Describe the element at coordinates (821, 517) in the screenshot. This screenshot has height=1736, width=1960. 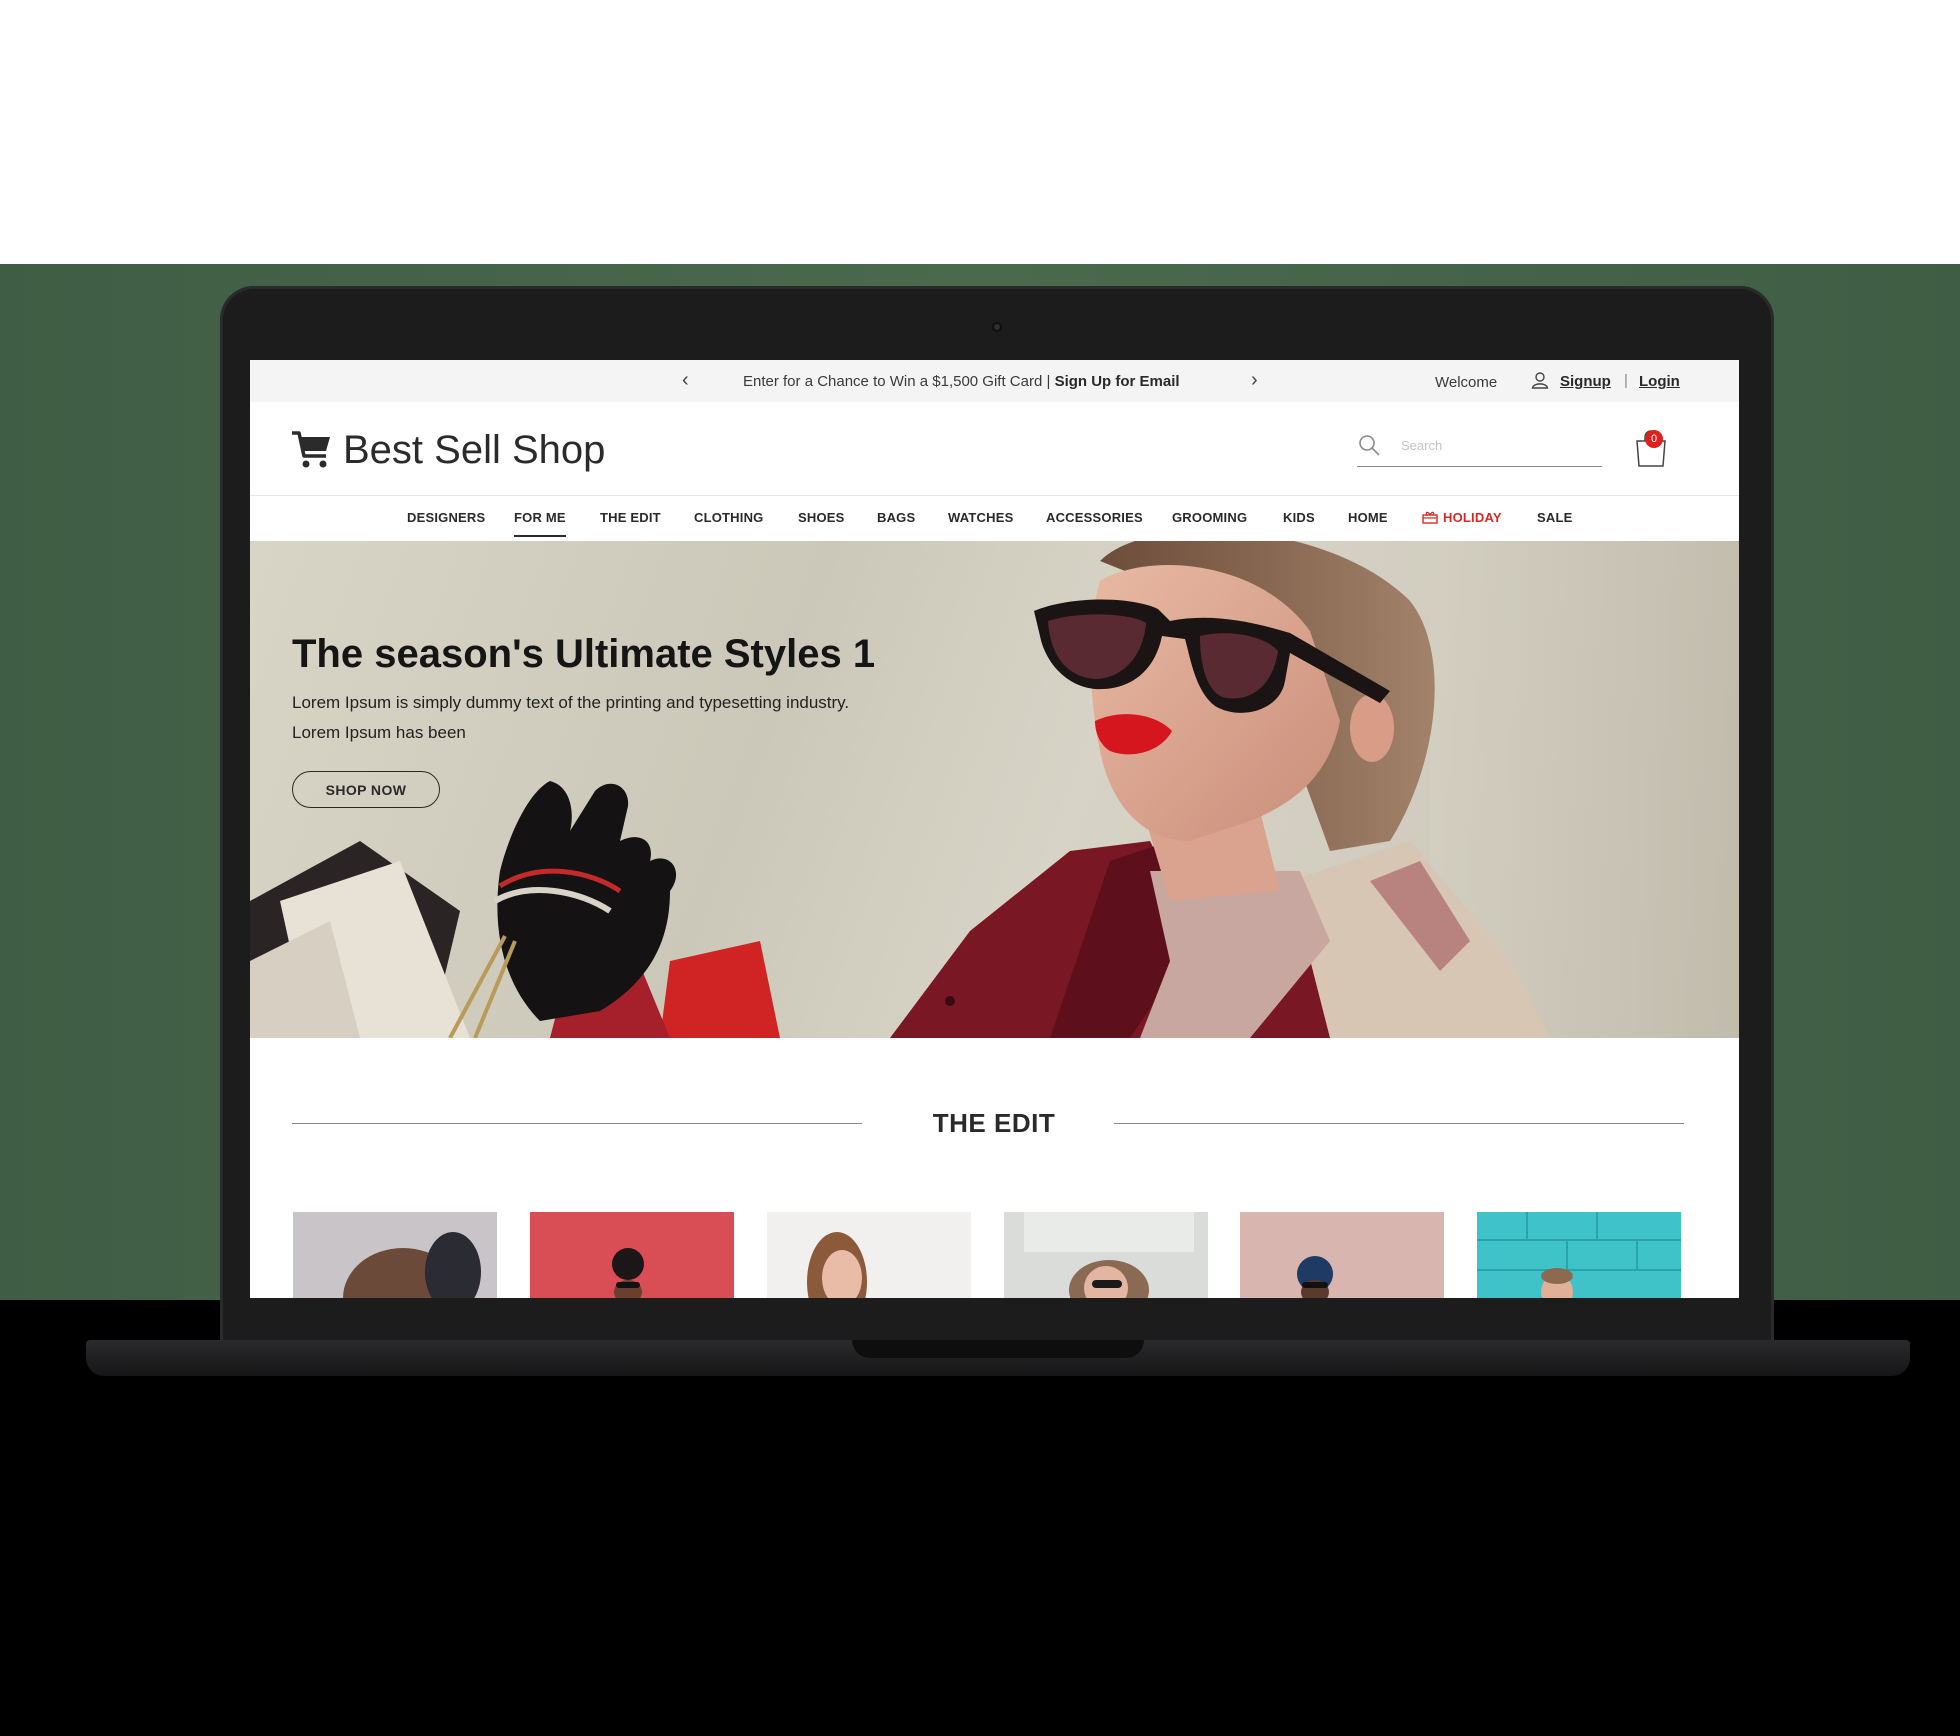
I see `nav-item-shoes: SHOES` at that location.